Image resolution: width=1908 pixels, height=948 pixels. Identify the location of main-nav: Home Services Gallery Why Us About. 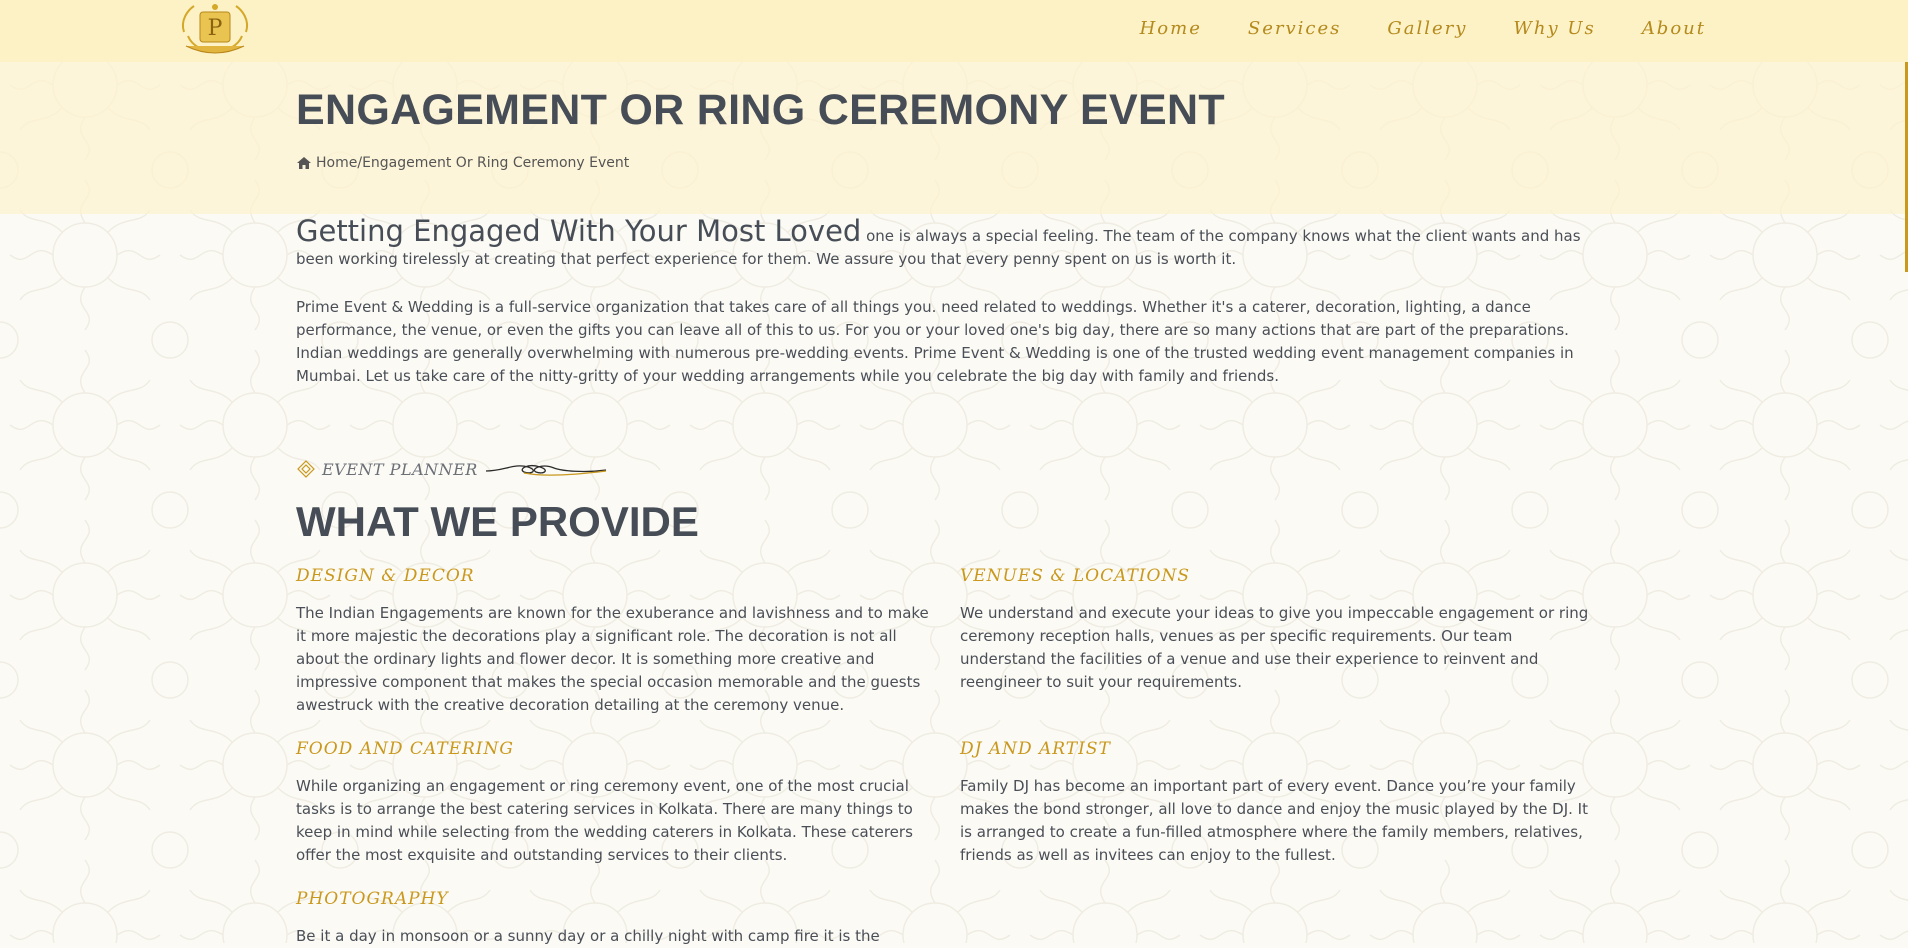
(1400, 28).